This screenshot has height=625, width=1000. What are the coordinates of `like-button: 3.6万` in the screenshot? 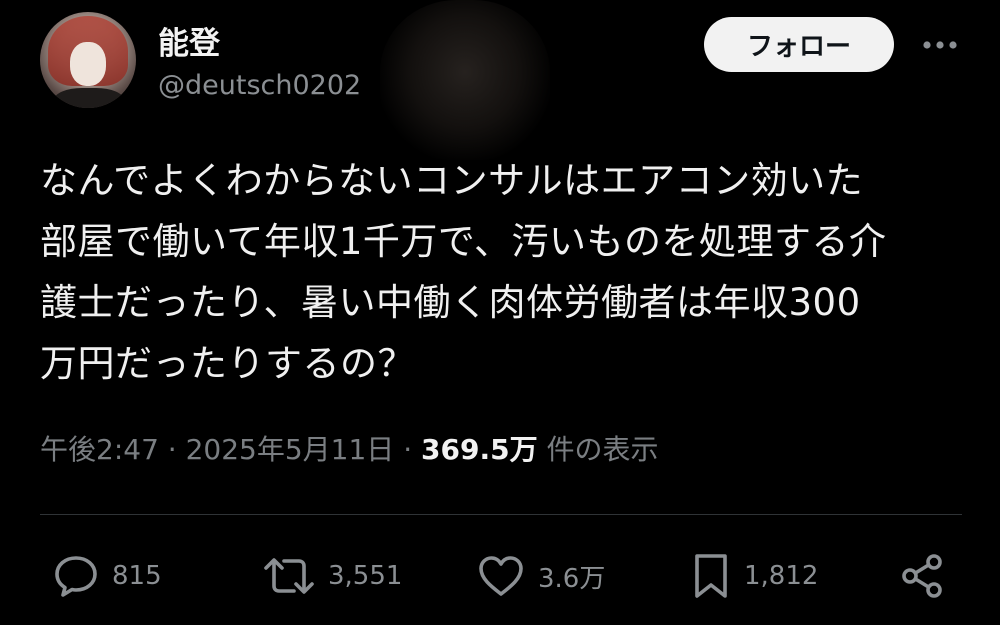 It's located at (540, 576).